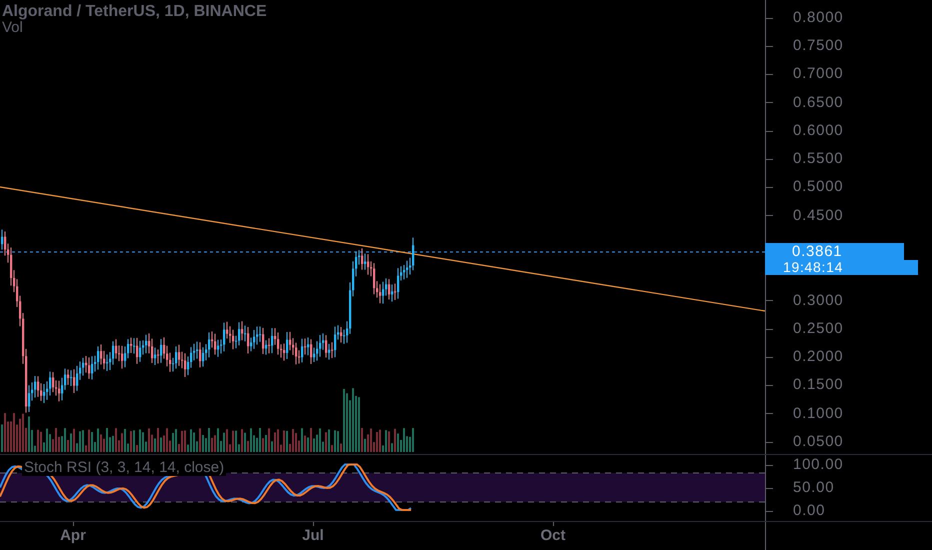 Image resolution: width=932 pixels, height=550 pixels. I want to click on price-tick: 0.5500, so click(818, 159).